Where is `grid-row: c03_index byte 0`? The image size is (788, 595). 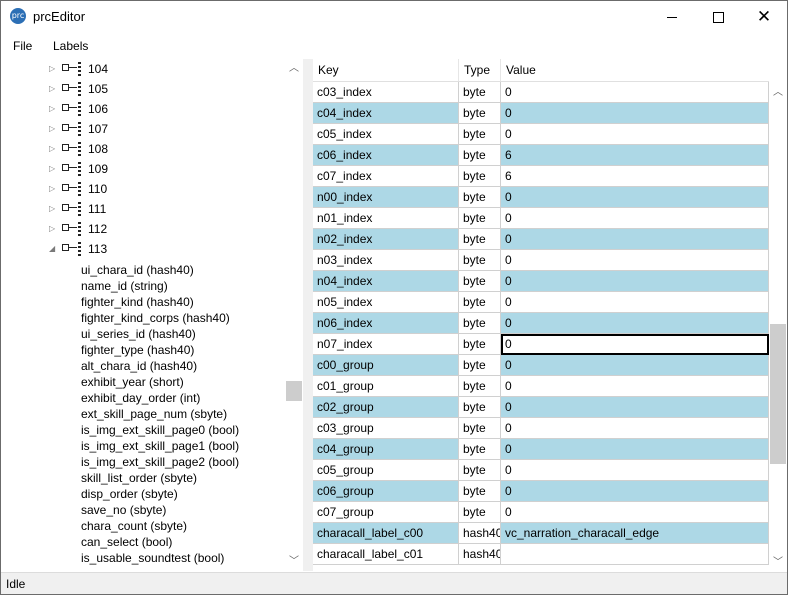 grid-row: c03_index byte 0 is located at coordinates (541, 92).